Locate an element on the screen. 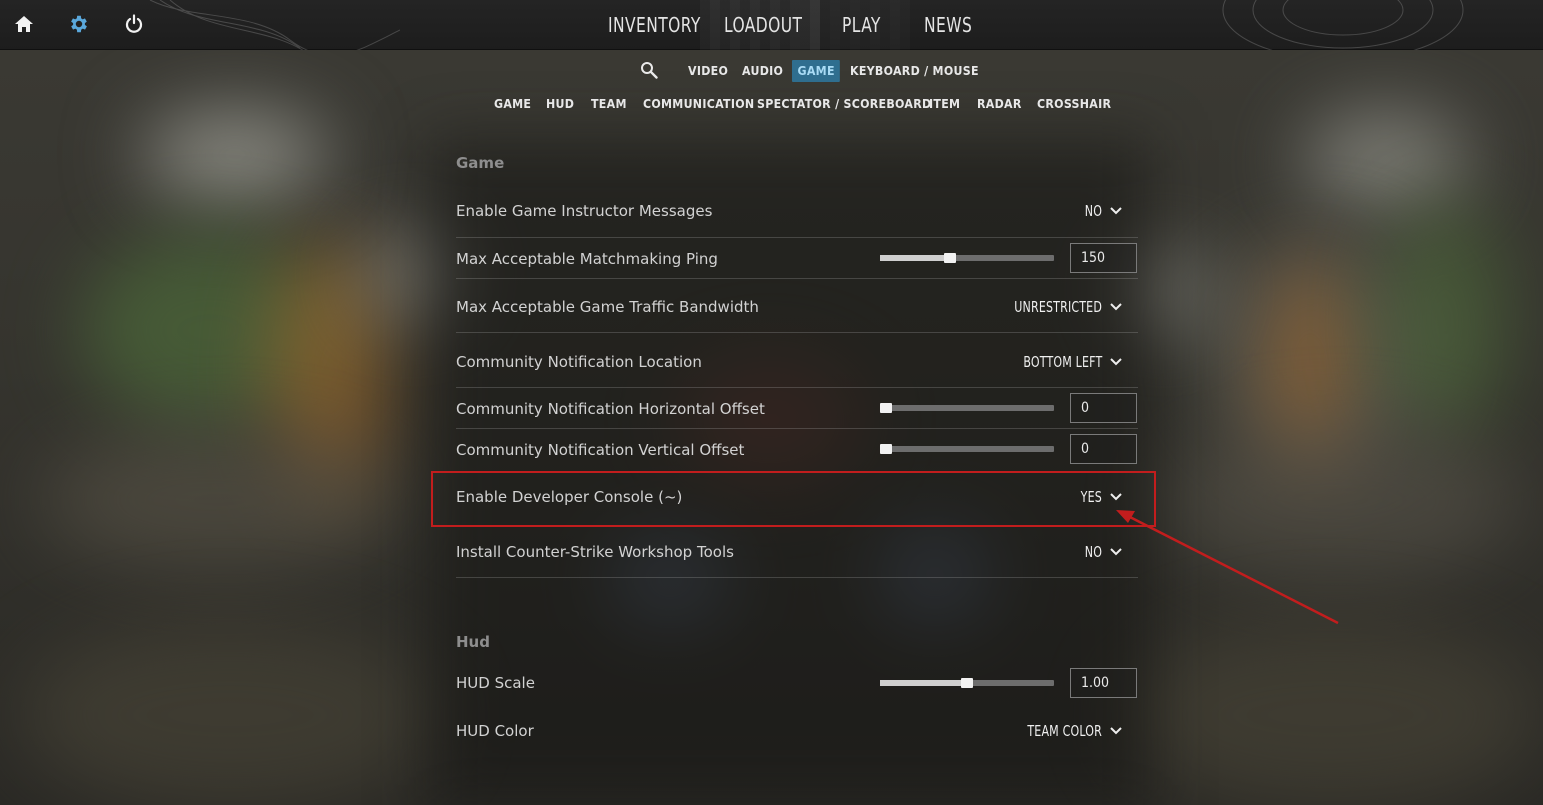  hud-color-dropdown: TEAM COLOR is located at coordinates (1066, 731).